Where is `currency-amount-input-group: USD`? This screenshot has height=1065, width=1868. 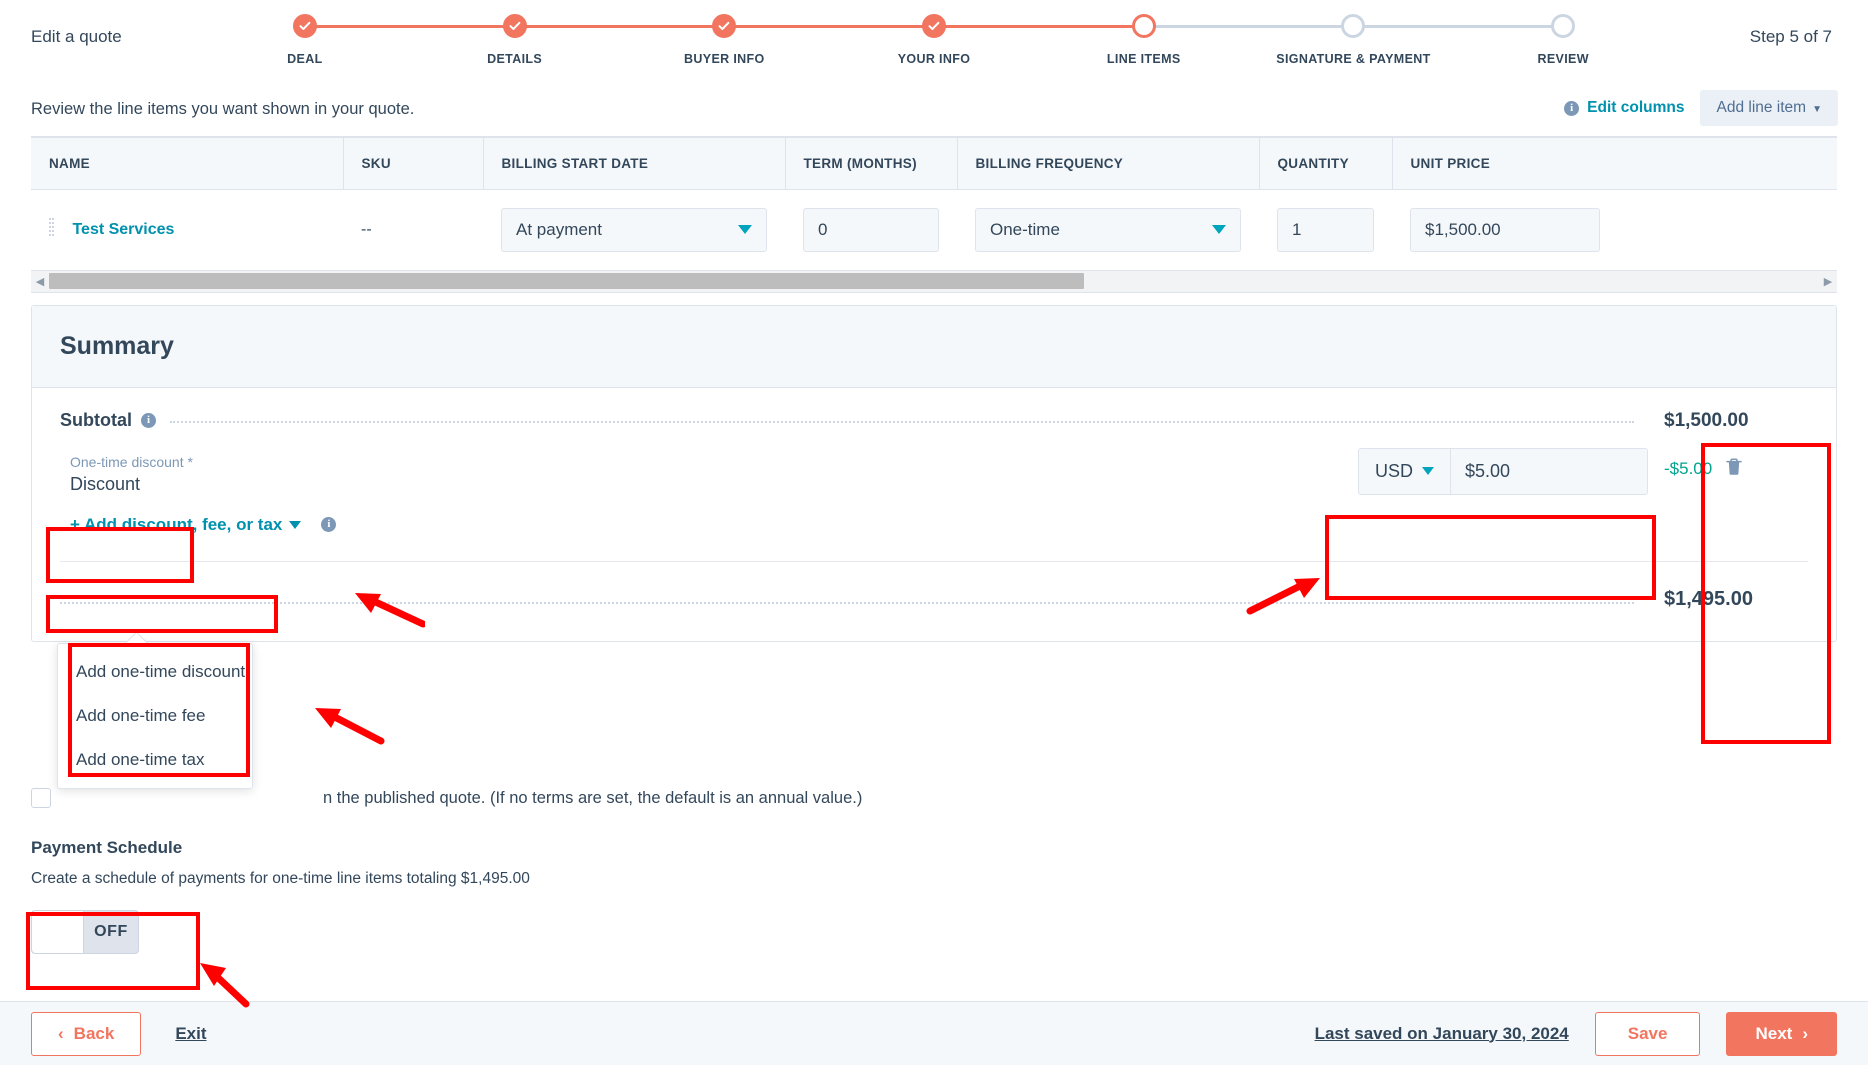 currency-amount-input-group: USD is located at coordinates (1503, 471).